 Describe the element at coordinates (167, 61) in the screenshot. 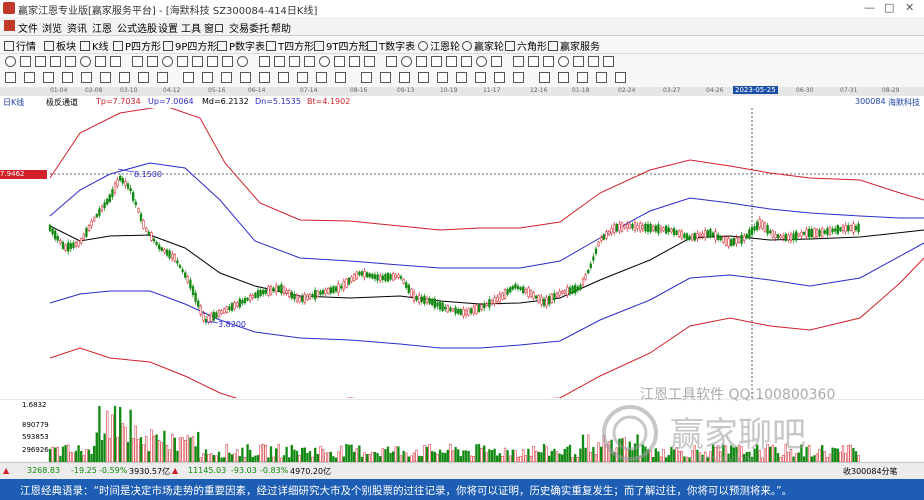

I see `cycle-icon` at that location.